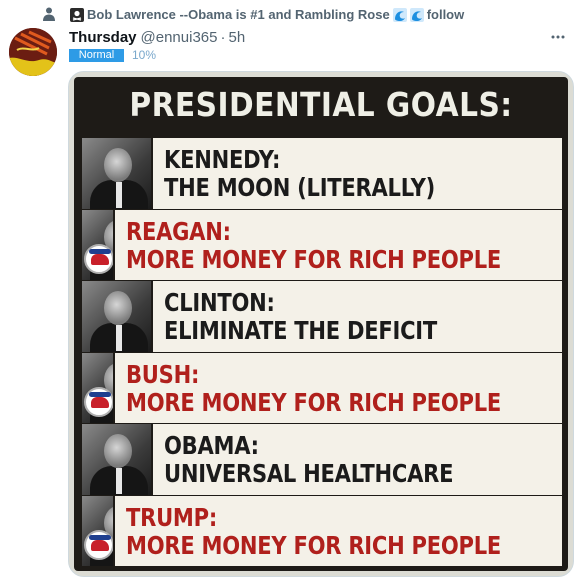 This screenshot has width=583, height=581. What do you see at coordinates (219, 302) in the screenshot?
I see `president-name: CLINTON:` at bounding box center [219, 302].